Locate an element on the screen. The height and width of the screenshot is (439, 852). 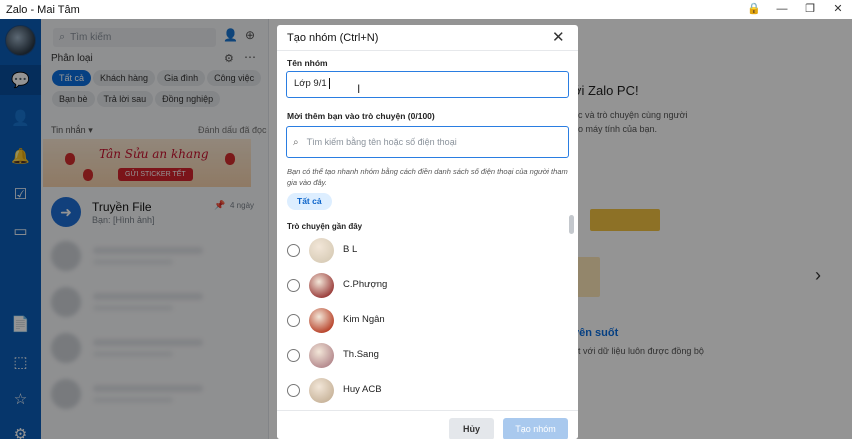
close-window-icon: ✕ is located at coordinates (838, 9).